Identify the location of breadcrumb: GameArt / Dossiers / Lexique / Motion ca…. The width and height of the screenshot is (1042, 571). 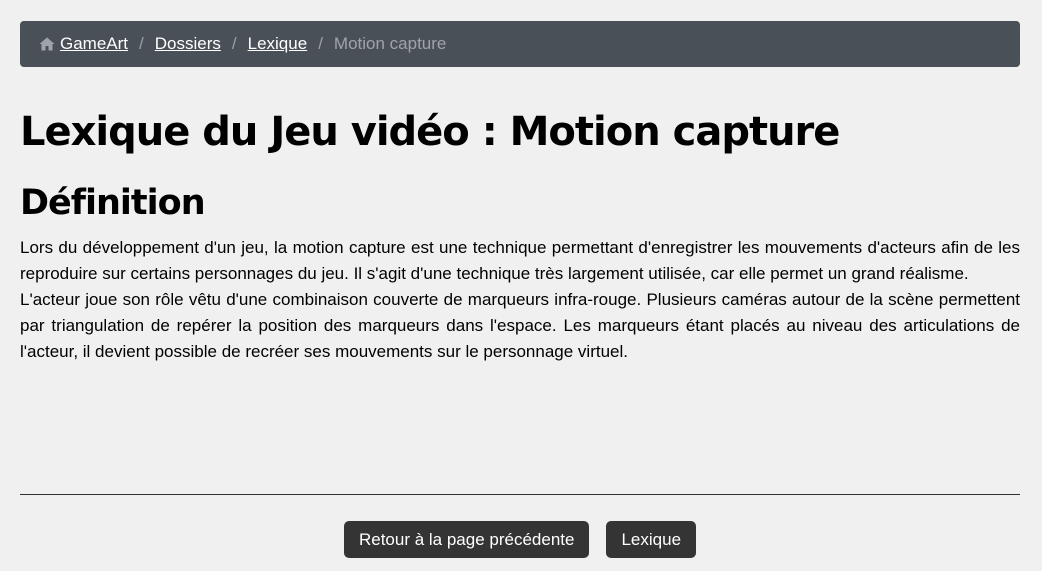
(520, 44).